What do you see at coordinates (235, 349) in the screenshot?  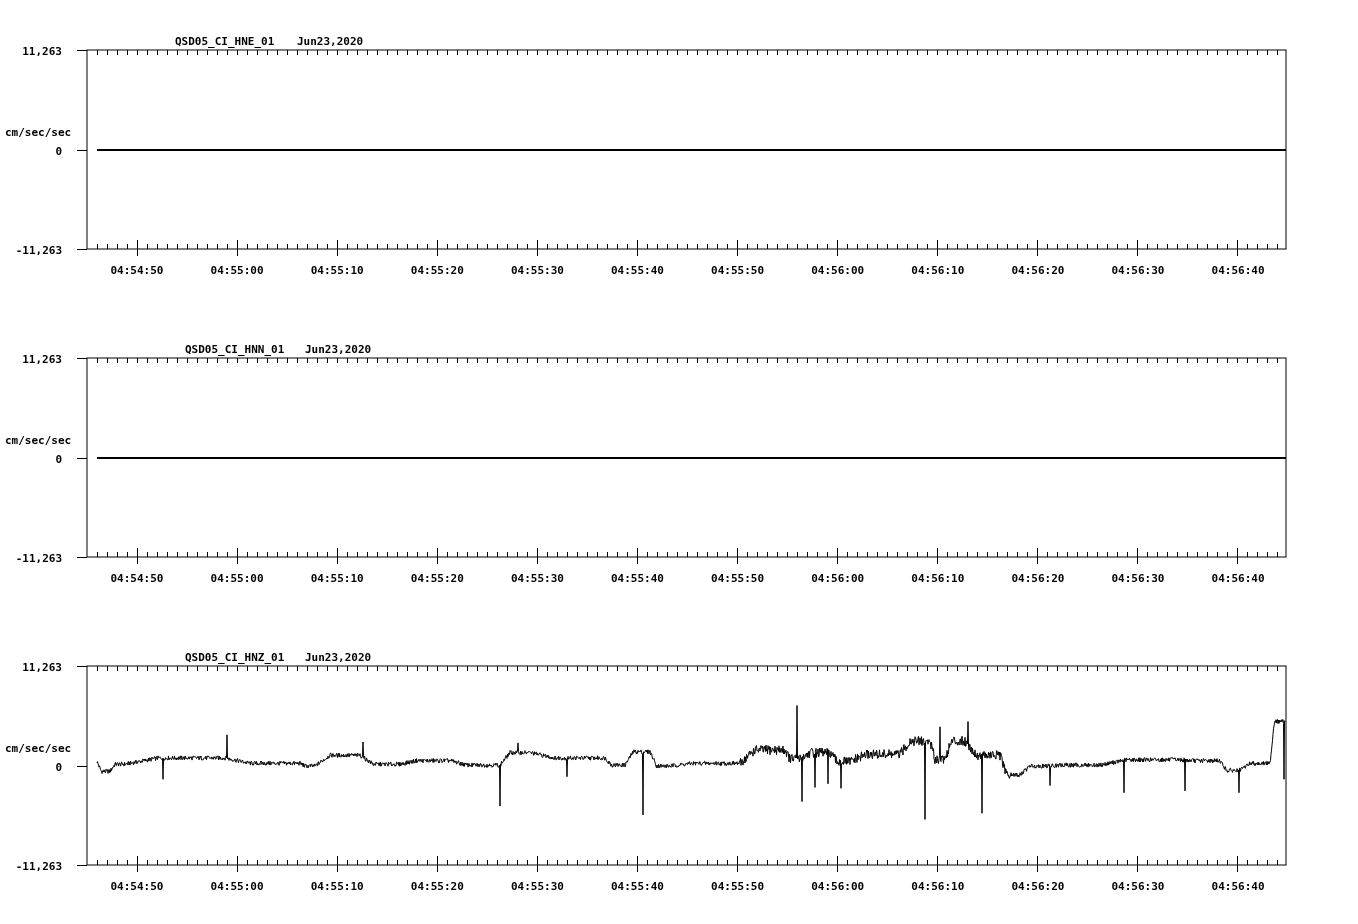 I see `channel-name: QSD05_CI_HNN_01` at bounding box center [235, 349].